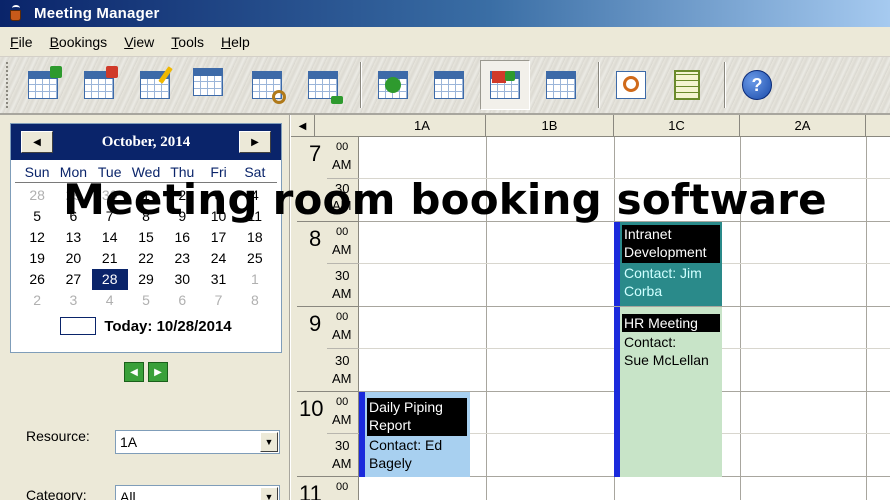 The image size is (890, 500). I want to click on notes-button, so click(687, 85).